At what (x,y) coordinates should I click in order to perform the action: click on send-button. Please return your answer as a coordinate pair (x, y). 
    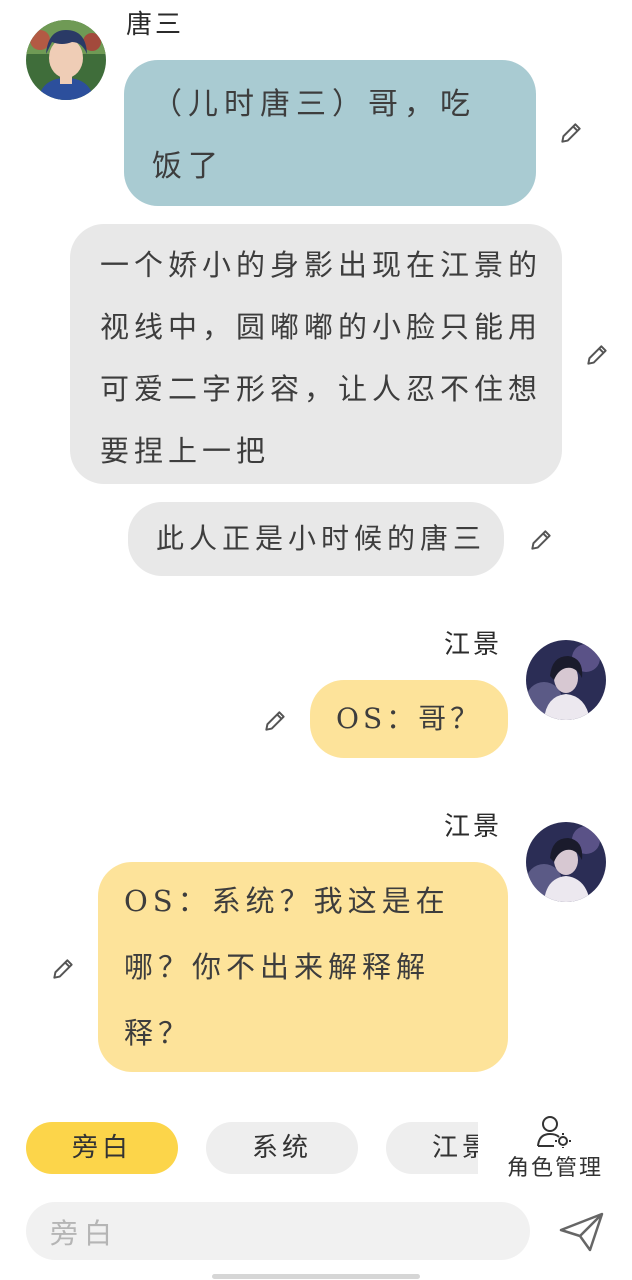
    Looking at the image, I should click on (582, 1232).